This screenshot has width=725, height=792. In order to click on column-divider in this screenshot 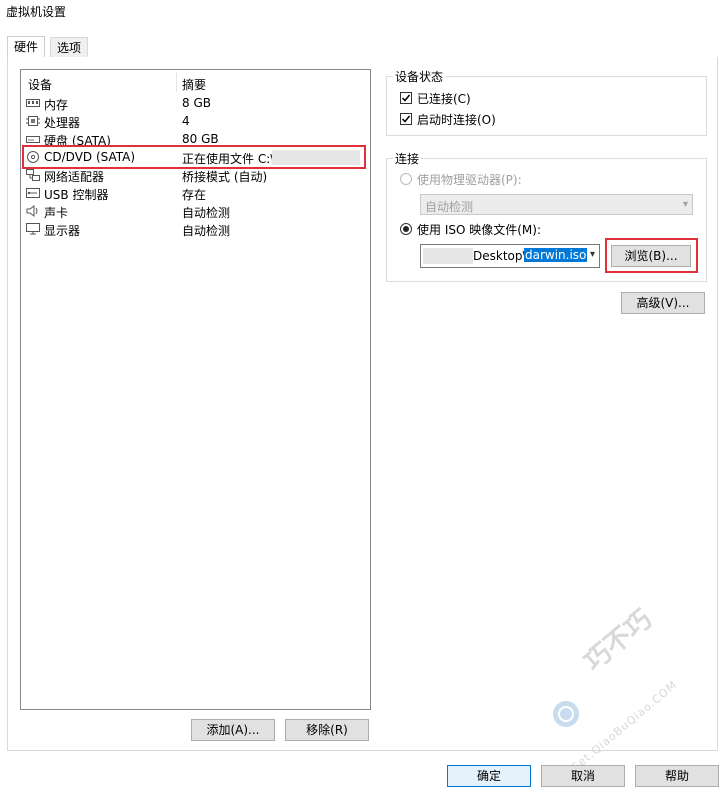, I will do `click(176, 82)`.